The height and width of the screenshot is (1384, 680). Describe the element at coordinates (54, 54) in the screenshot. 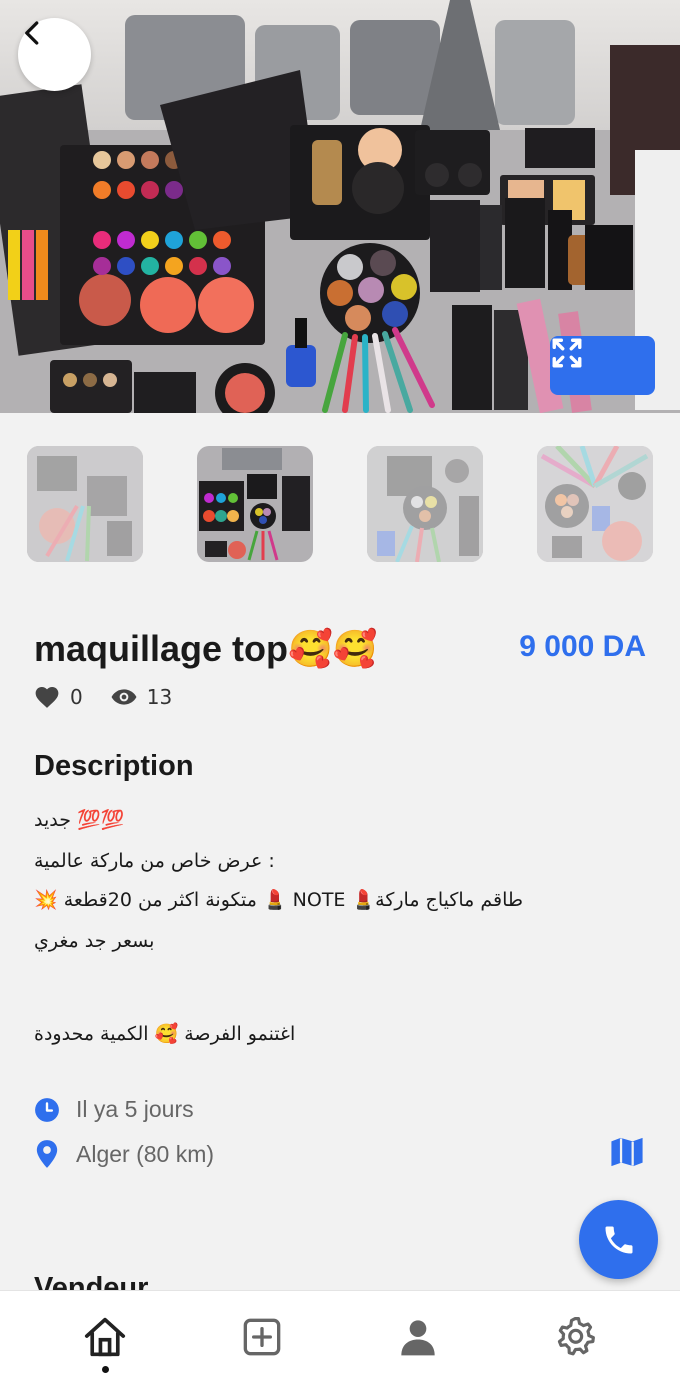

I see `back-button` at that location.